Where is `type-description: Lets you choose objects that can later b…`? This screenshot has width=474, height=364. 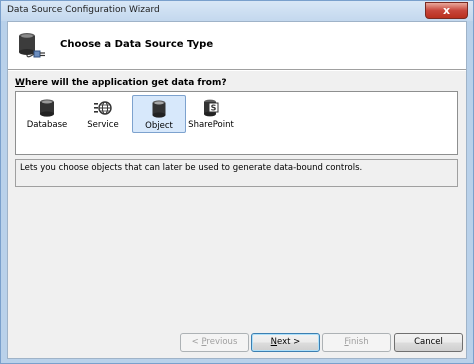 type-description: Lets you choose objects that can later b… is located at coordinates (191, 168).